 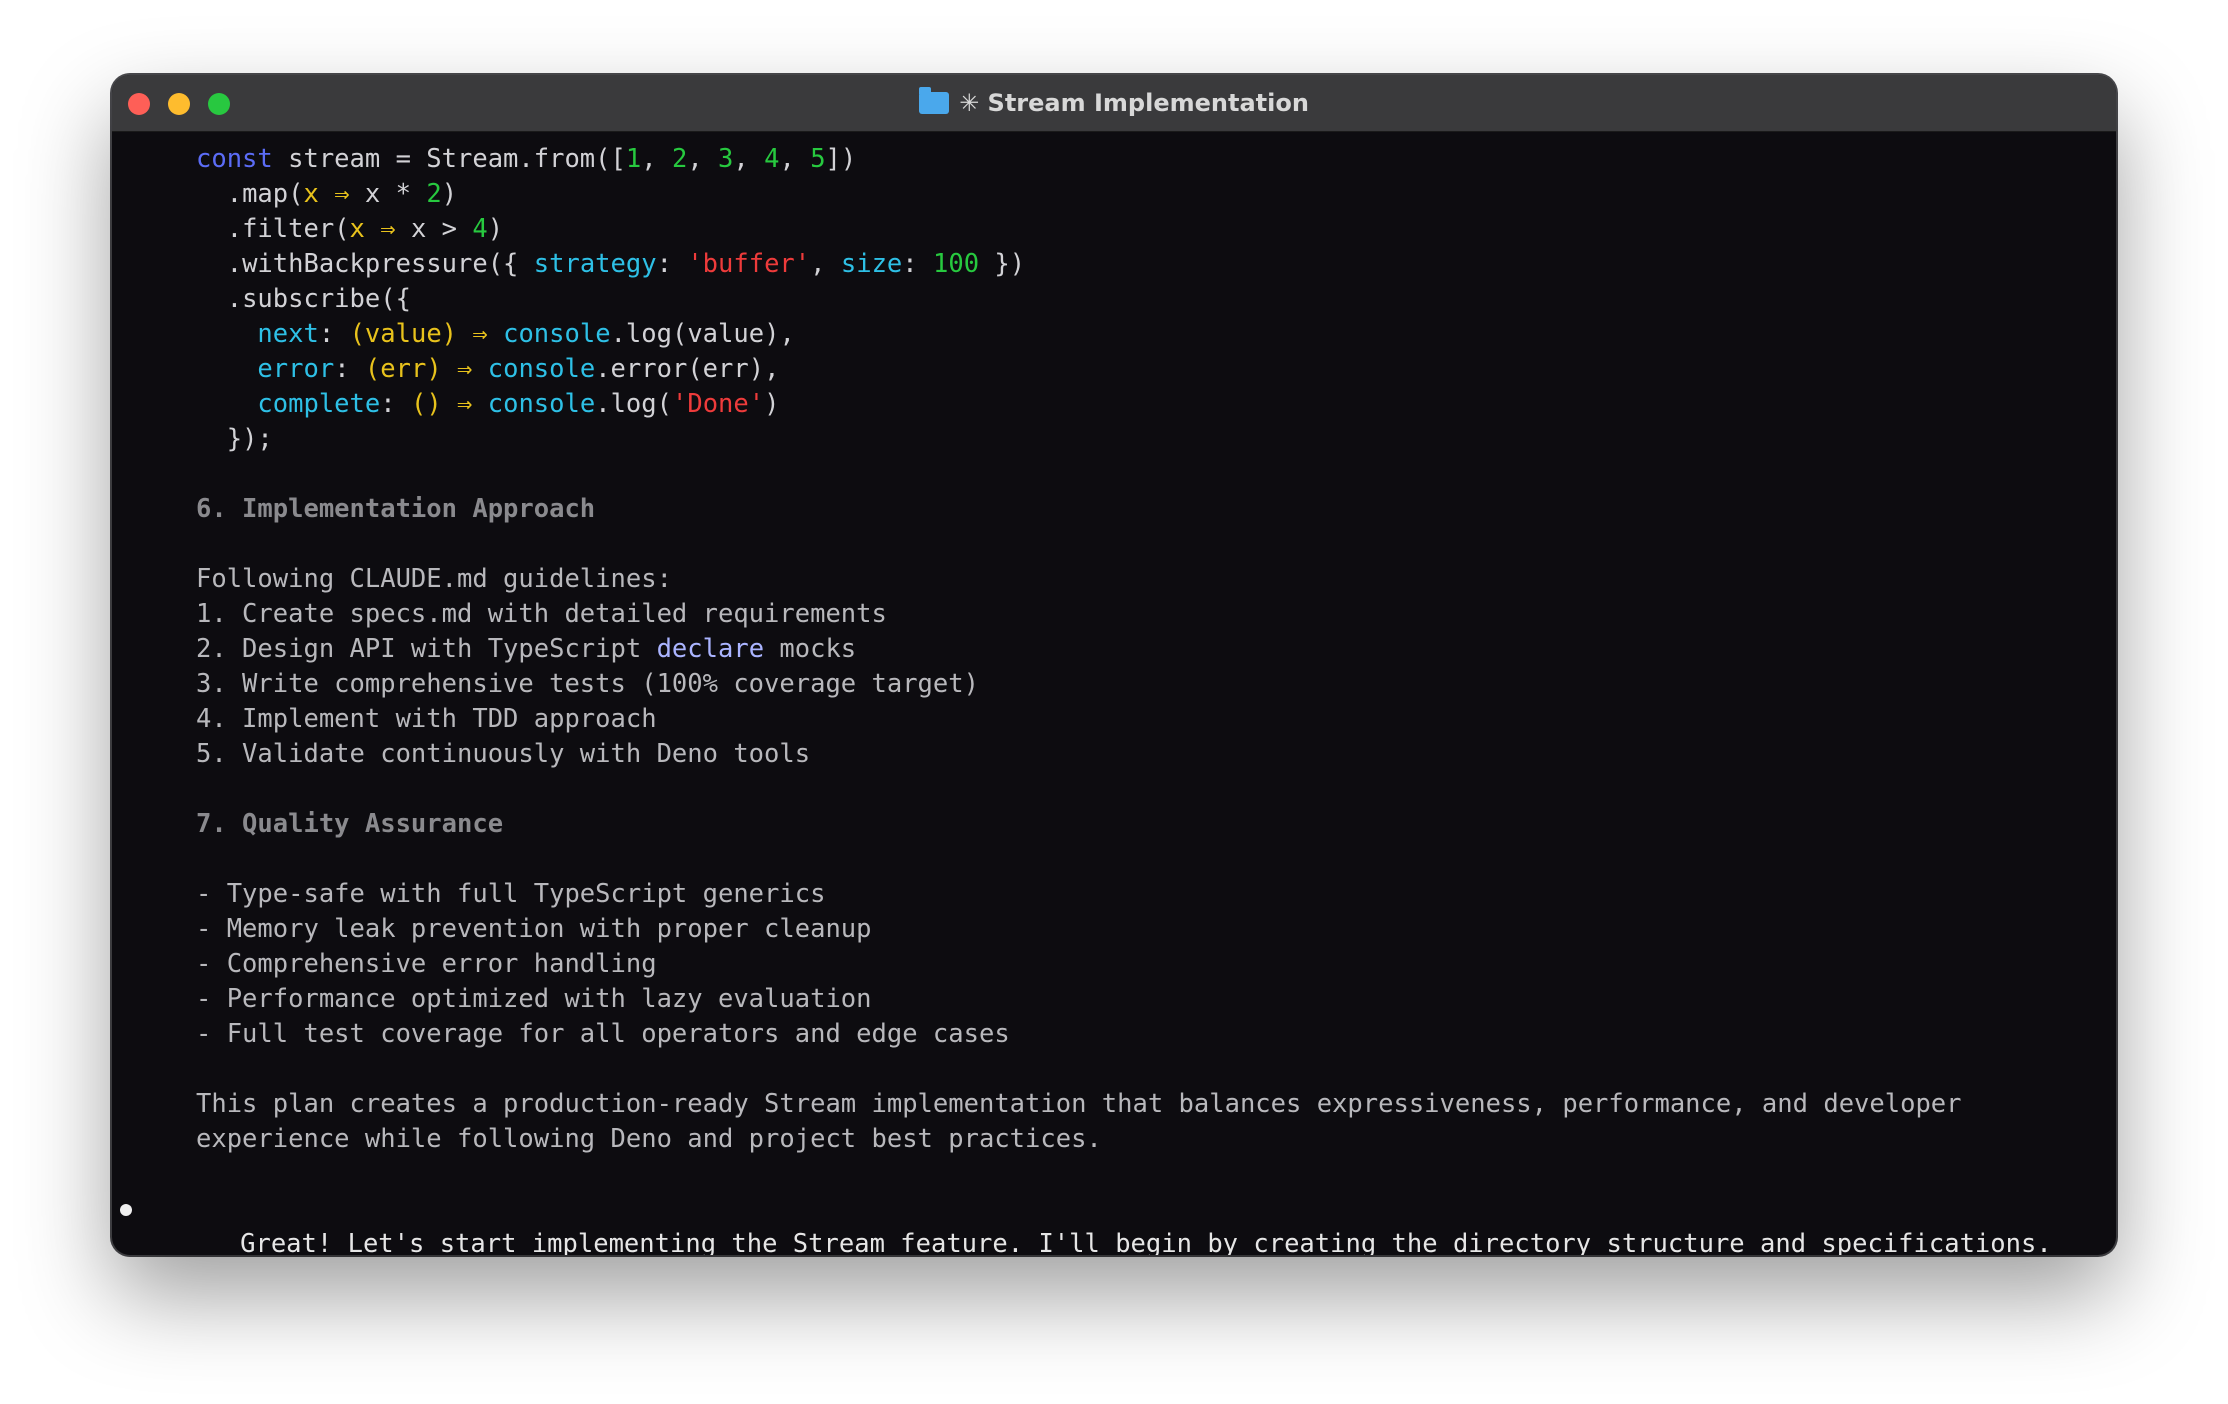 I want to click on code-line-7: error: (err) ⇒ console.error(err),, so click(x=1114, y=369).